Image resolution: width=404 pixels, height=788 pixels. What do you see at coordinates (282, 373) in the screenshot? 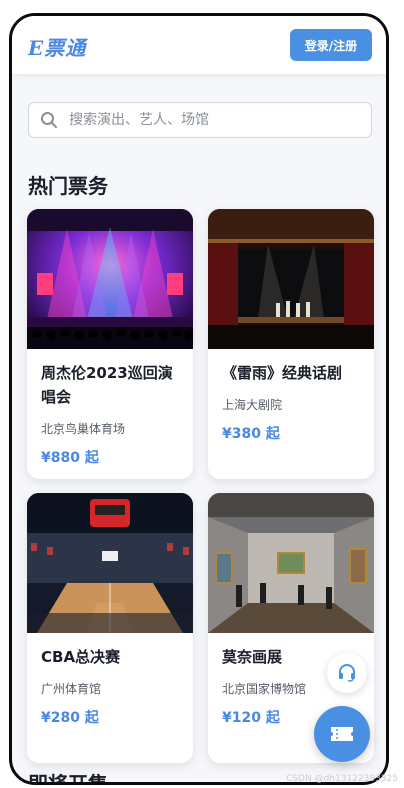
I see `card-title: 《雷雨》经典话剧` at bounding box center [282, 373].